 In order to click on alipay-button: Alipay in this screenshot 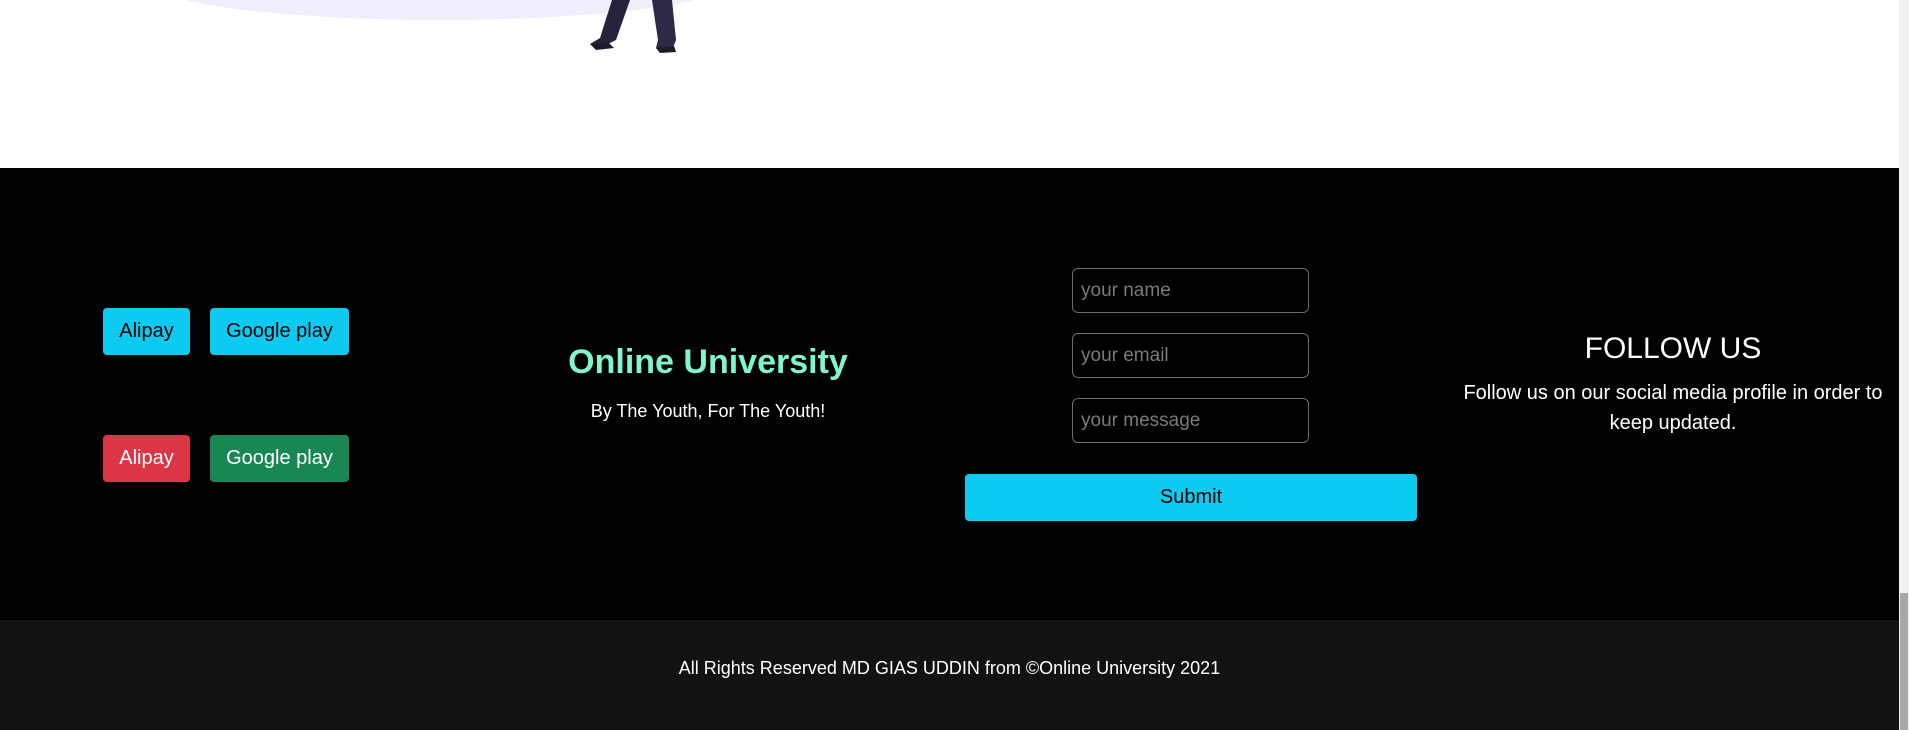, I will do `click(146, 331)`.